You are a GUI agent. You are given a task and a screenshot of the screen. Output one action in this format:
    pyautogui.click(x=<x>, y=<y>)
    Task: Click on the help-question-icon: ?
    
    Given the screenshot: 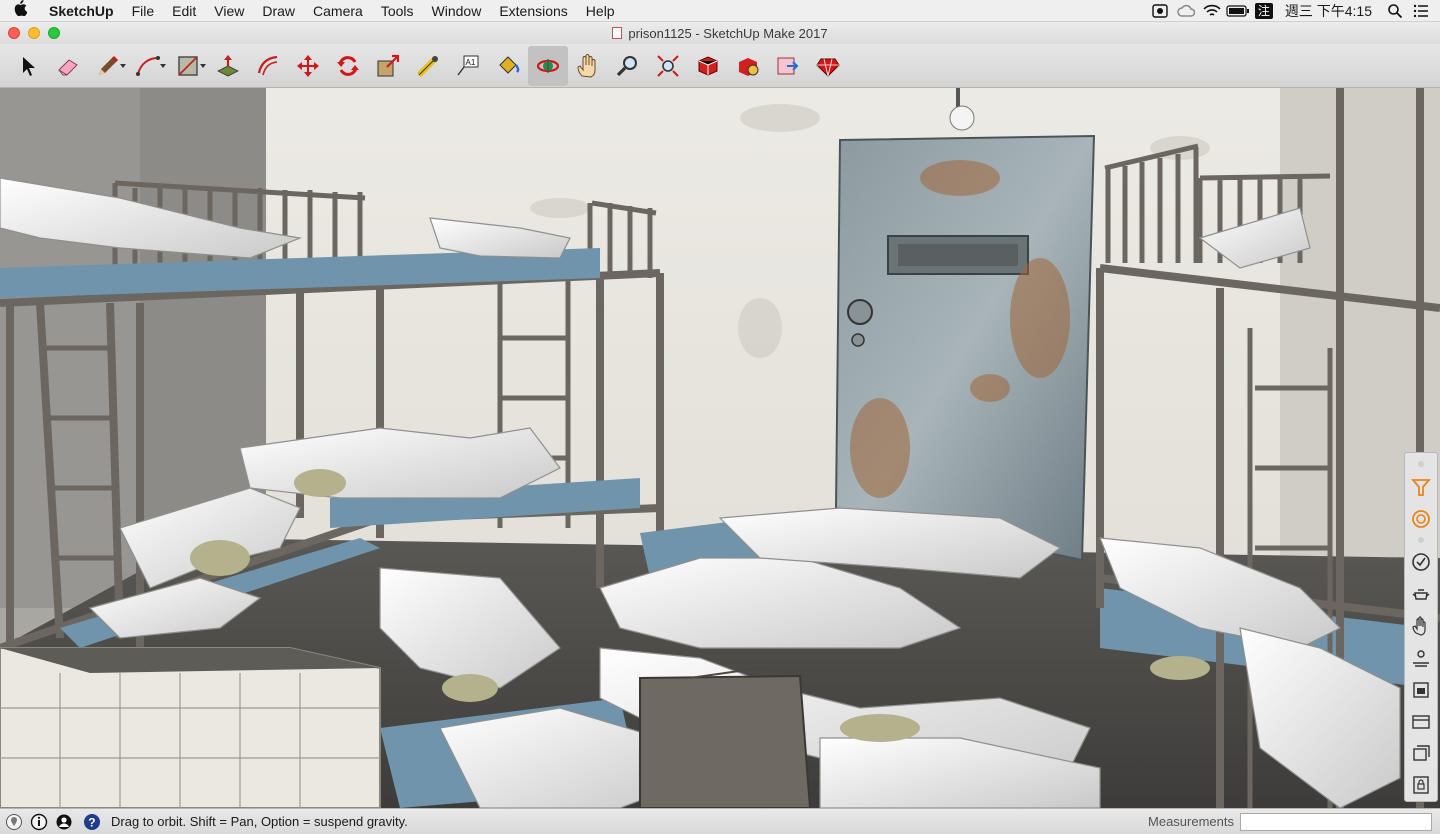 What is the action you would take?
    pyautogui.click(x=92, y=821)
    